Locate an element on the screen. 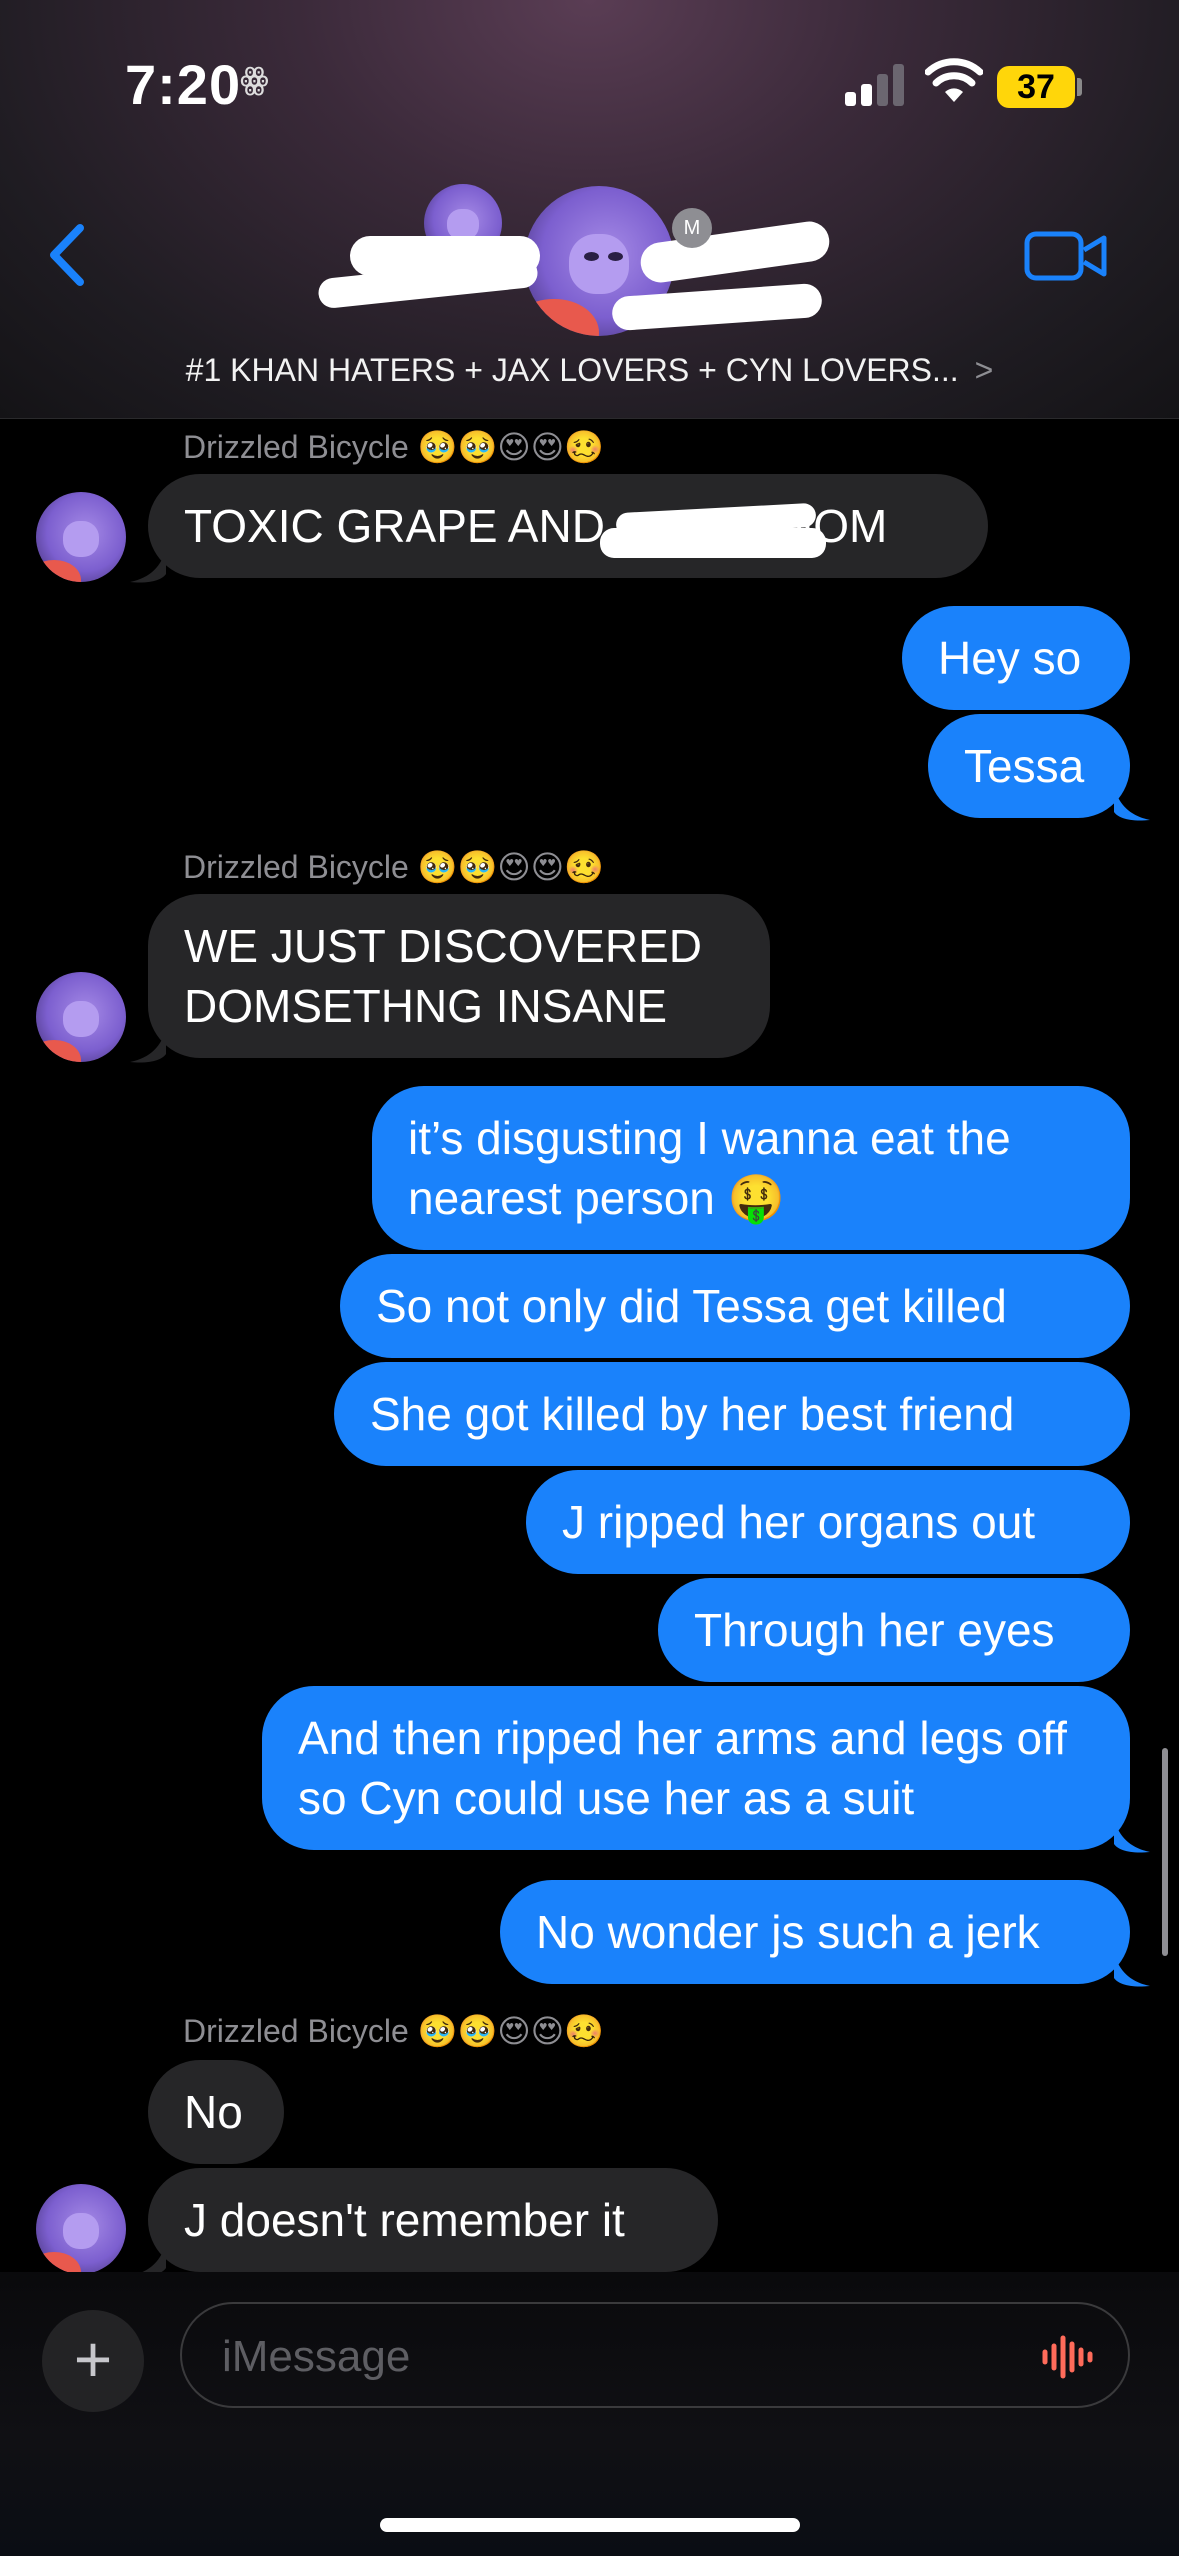 The width and height of the screenshot is (1179, 2556). message-text: J ripped her organs out is located at coordinates (799, 1522).